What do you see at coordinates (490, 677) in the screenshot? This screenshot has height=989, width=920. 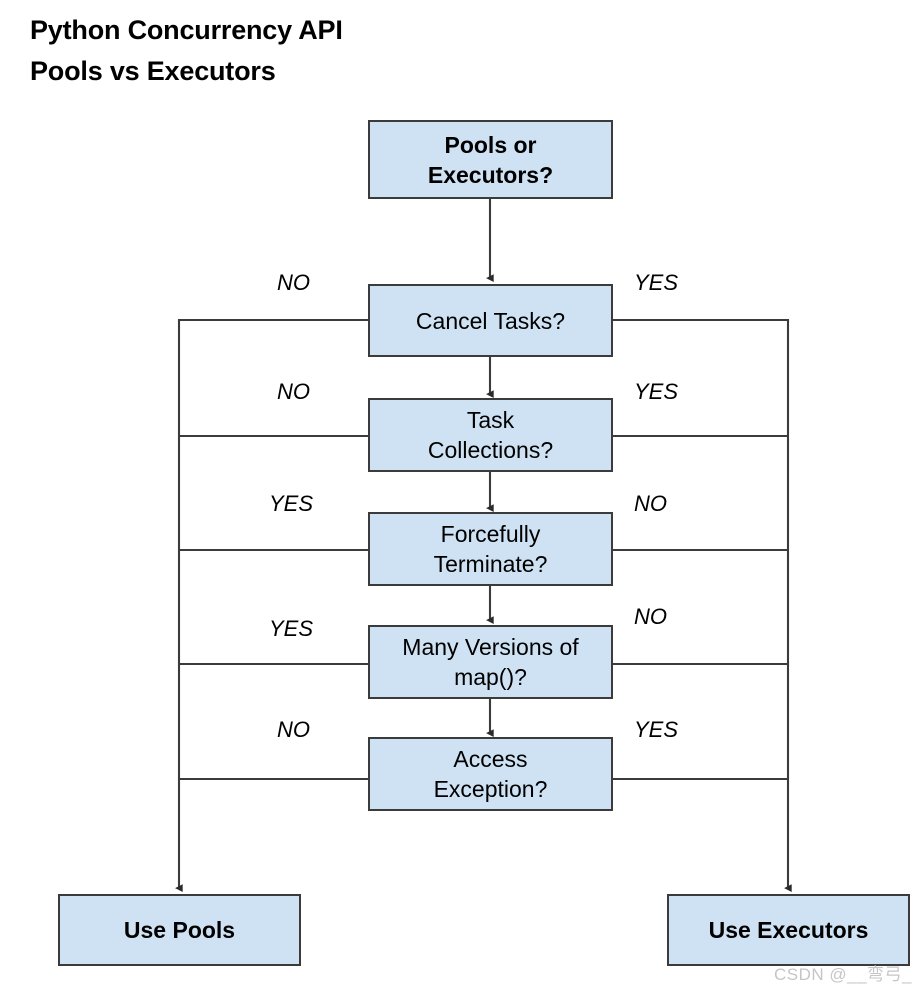 I see `node-many-versions-of-map-line2: map()?` at bounding box center [490, 677].